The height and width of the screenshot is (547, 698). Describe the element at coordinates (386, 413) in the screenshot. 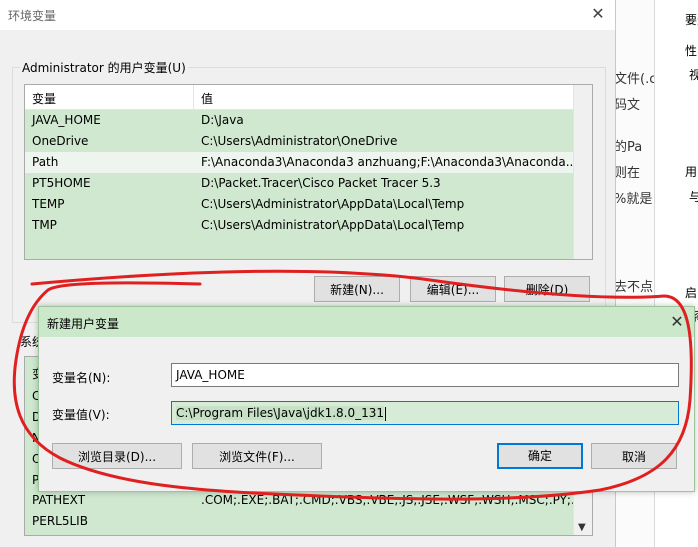

I see `text-caret` at that location.